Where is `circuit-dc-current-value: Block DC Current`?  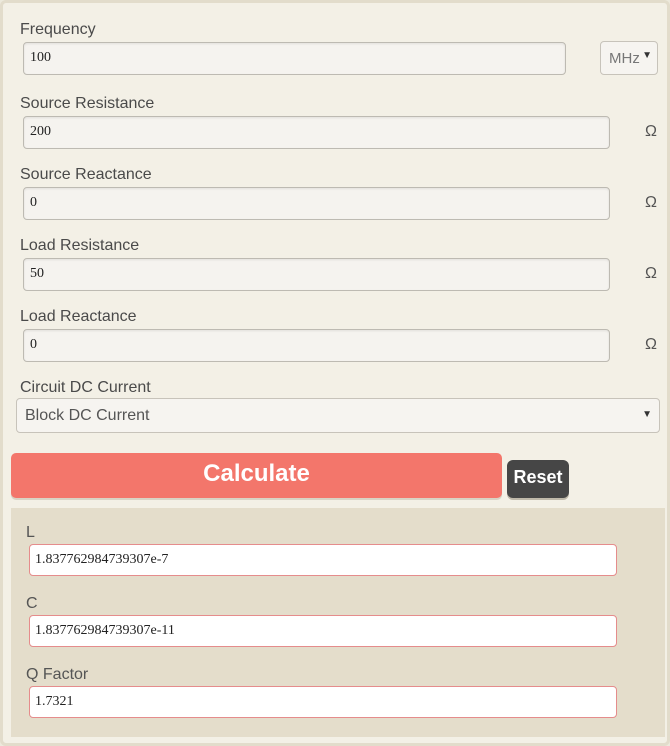 circuit-dc-current-value: Block DC Current is located at coordinates (87, 415).